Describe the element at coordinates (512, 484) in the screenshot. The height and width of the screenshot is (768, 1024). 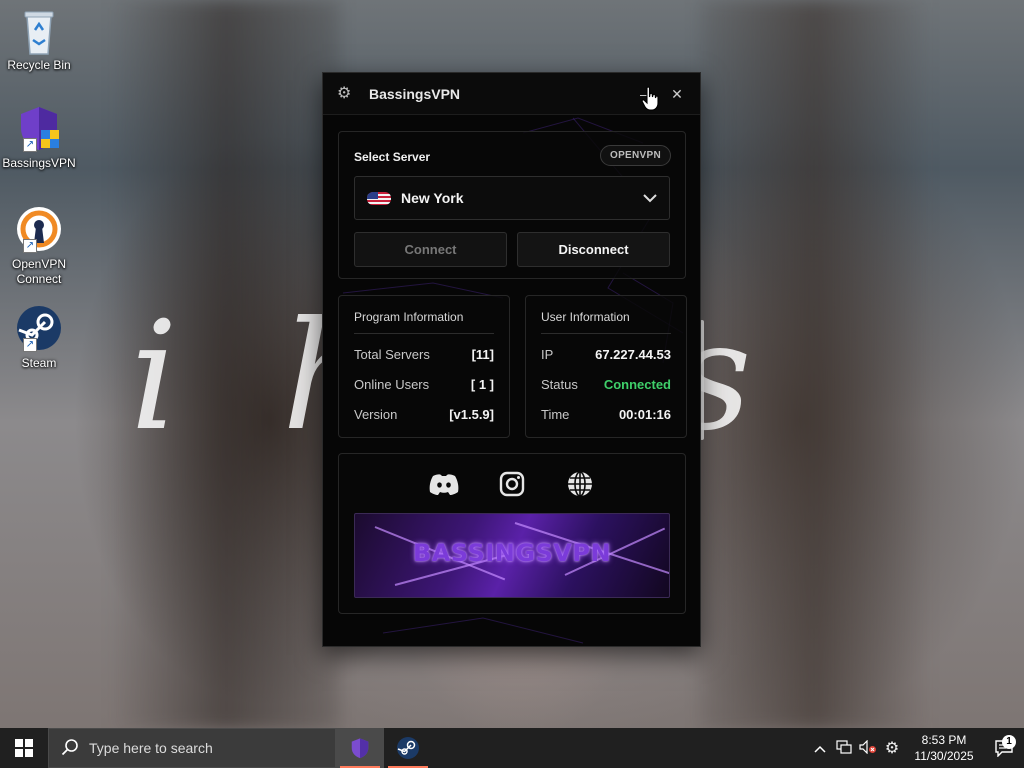
I see `instagram-icon` at that location.